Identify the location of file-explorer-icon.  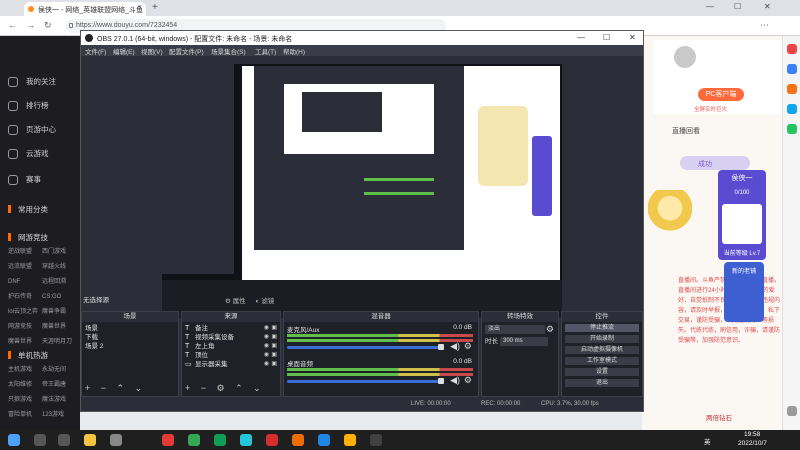
(90, 440).